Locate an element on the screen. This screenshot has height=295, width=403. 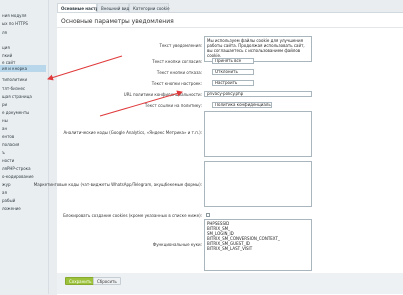
arrow-to-policy-url is located at coordinates (141, 103).